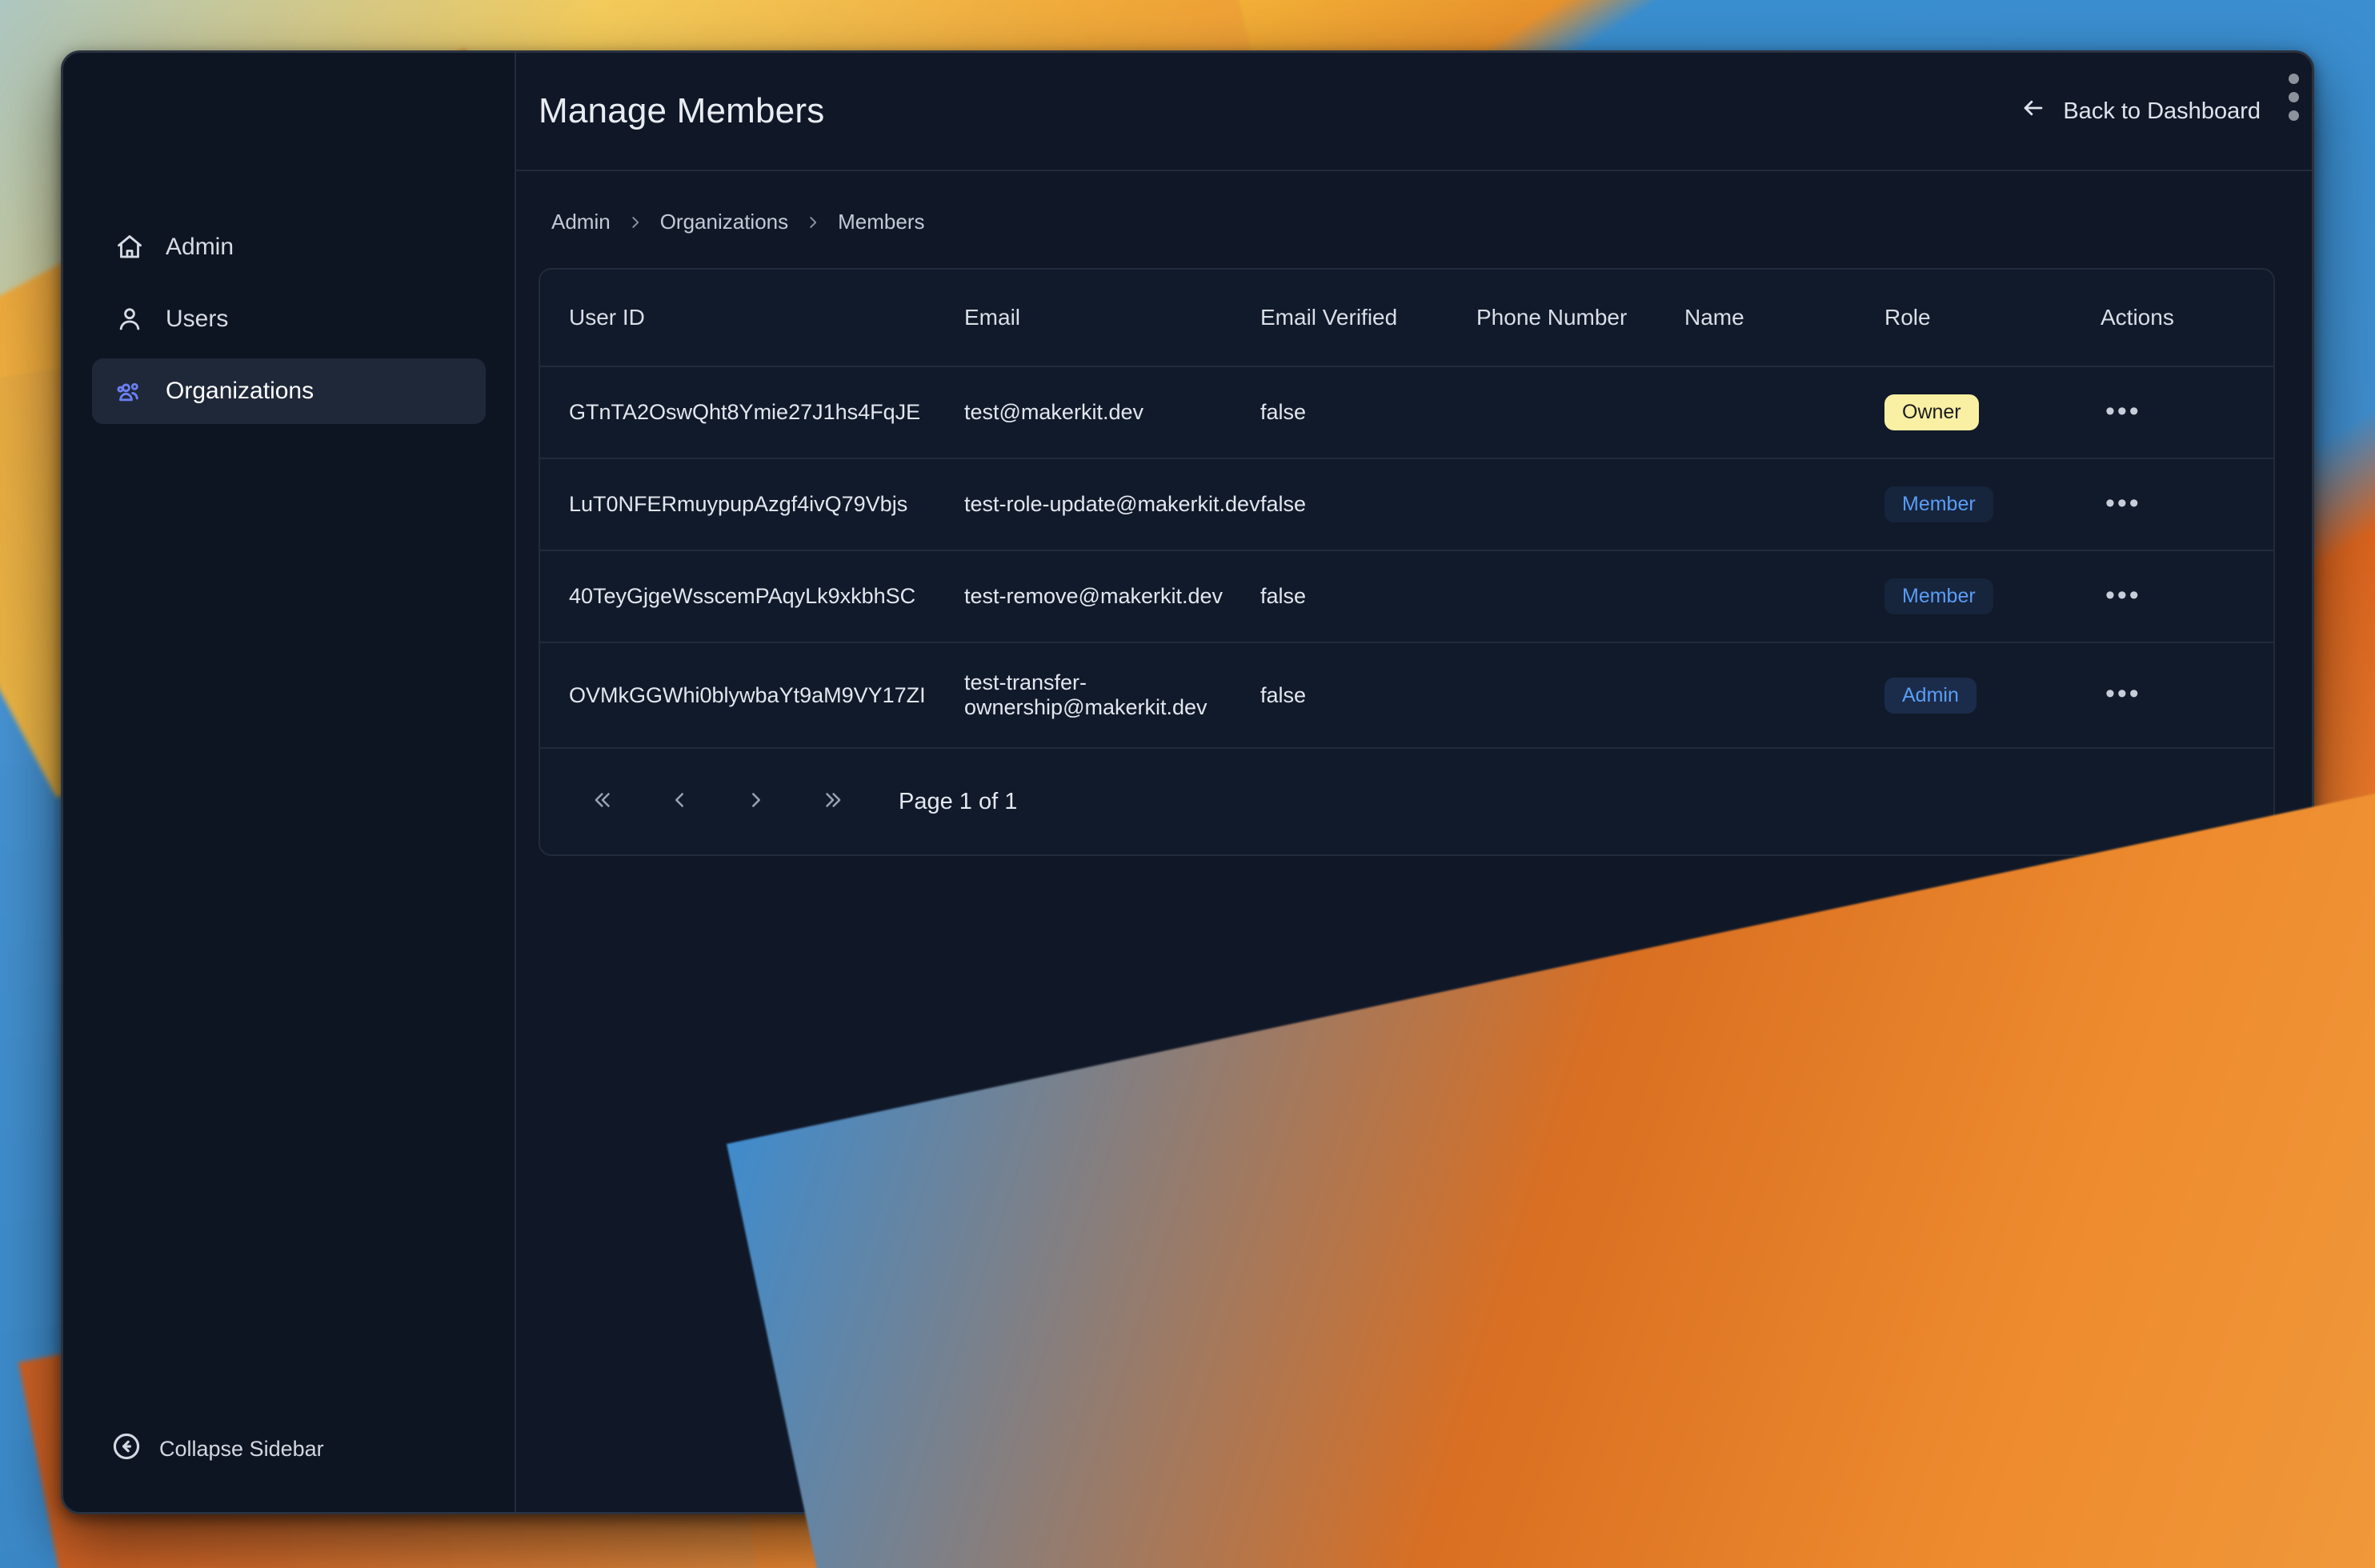 The image size is (2375, 1568). What do you see at coordinates (1112, 596) in the screenshot?
I see `cell-email: test-remove@makerkit.dev` at bounding box center [1112, 596].